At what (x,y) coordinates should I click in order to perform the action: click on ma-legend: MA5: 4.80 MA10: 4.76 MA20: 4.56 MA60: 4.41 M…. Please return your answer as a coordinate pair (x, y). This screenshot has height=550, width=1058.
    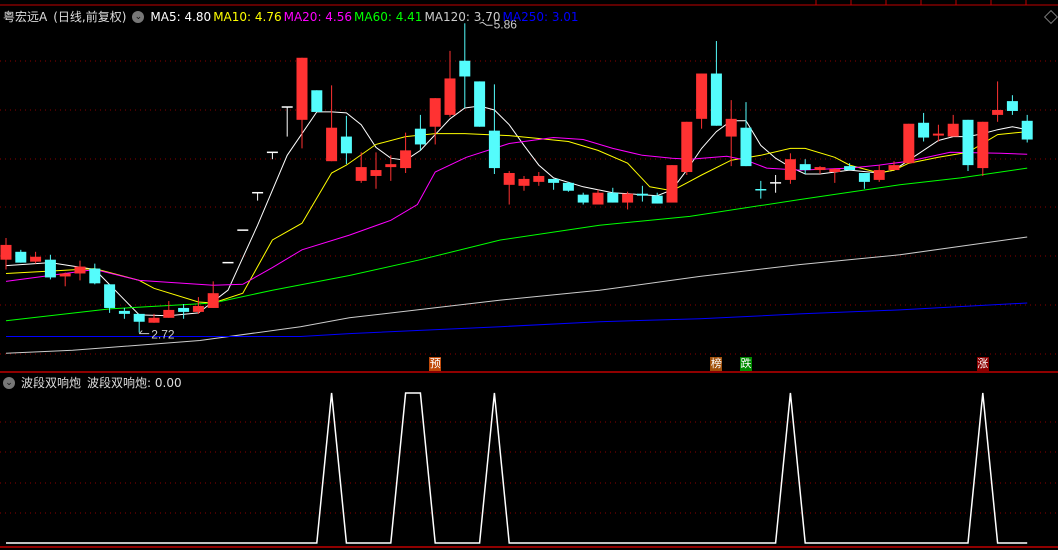
    Looking at the image, I should click on (365, 17).